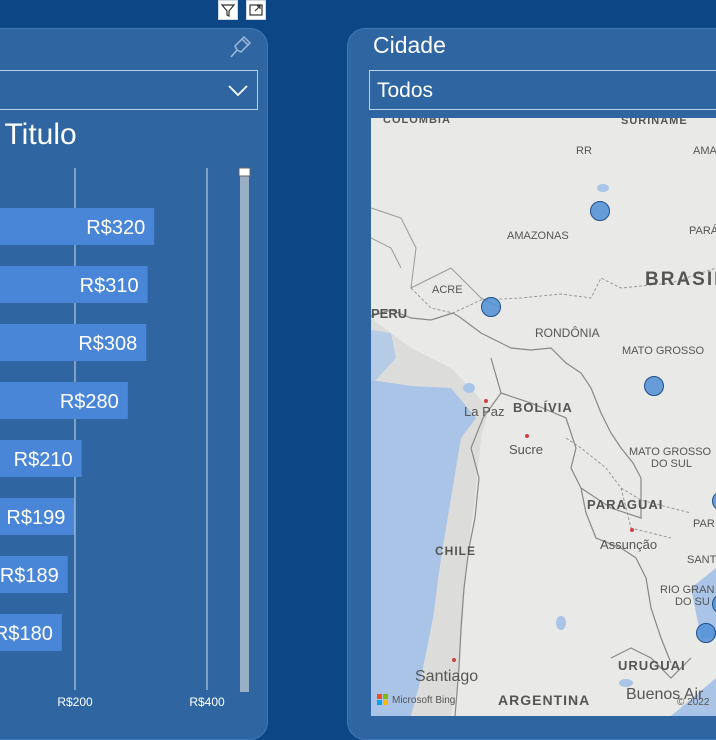 The width and height of the screenshot is (716, 740). What do you see at coordinates (654, 122) in the screenshot?
I see `map-label-suriname: SURINAME` at bounding box center [654, 122].